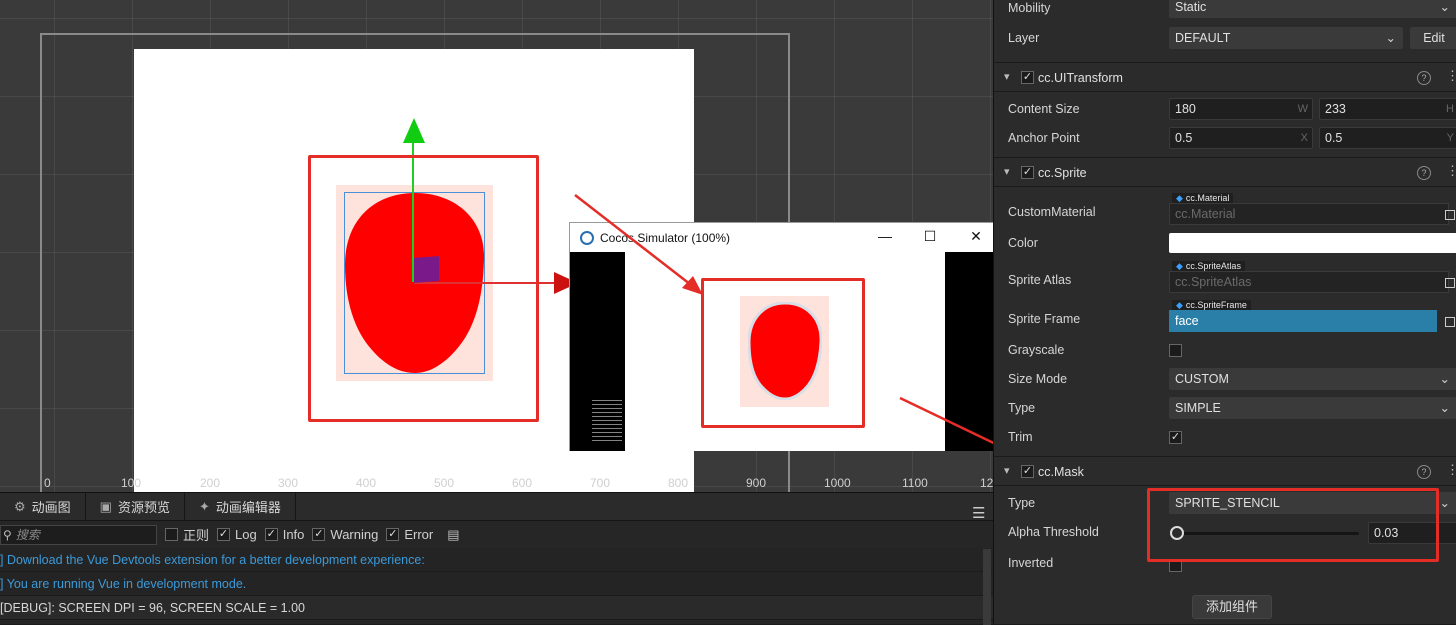 Image resolution: width=1456 pixels, height=625 pixels. I want to click on ruler-label: 400, so click(366, 483).